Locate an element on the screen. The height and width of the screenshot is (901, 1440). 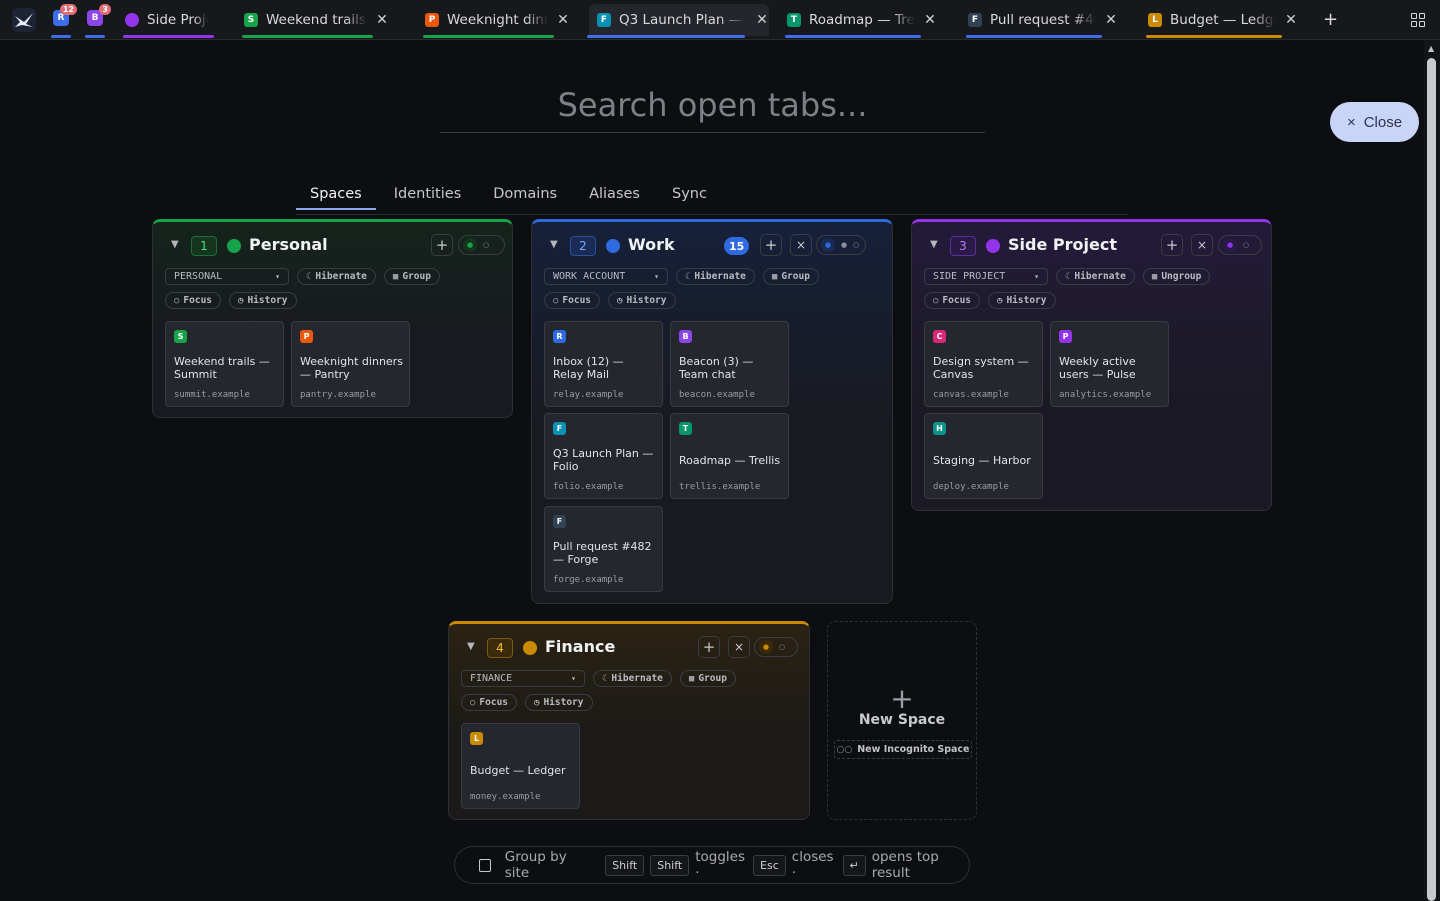
tab-title: Roadmap — Trellis is located at coordinates (862, 20).